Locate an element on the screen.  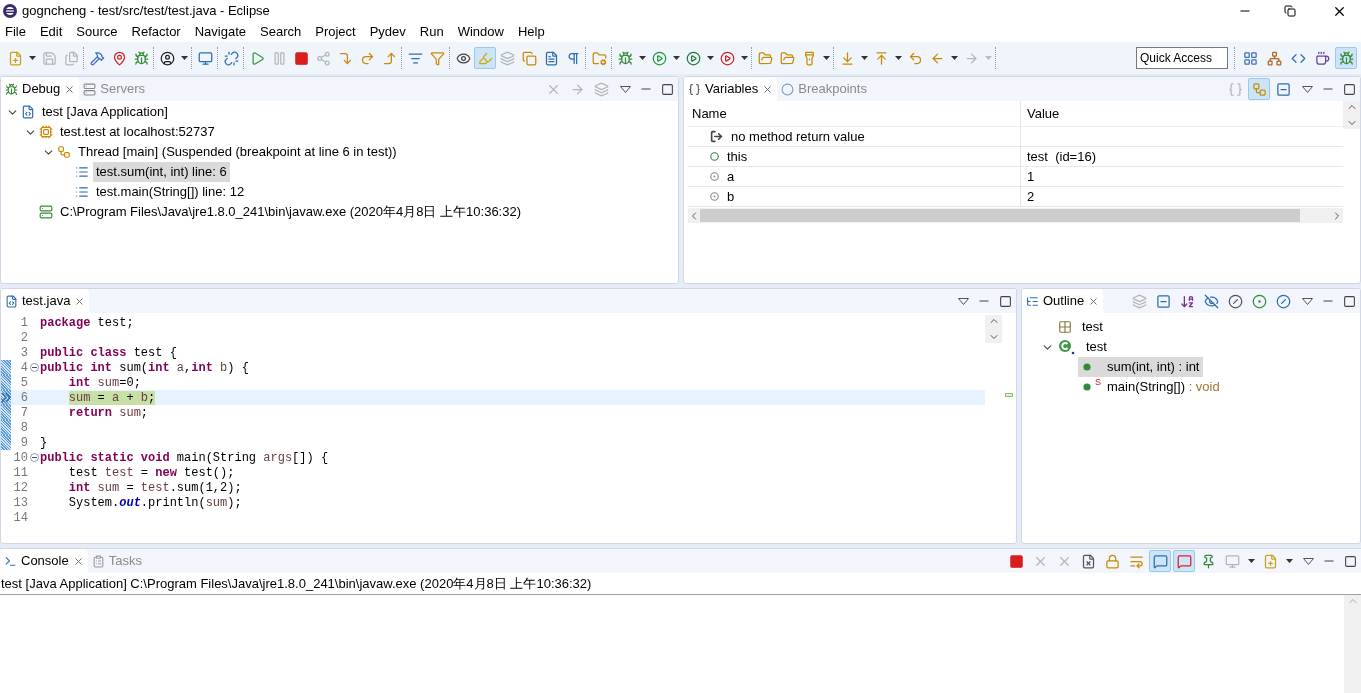
variable-value: test (id=16) is located at coordinates (1061, 156).